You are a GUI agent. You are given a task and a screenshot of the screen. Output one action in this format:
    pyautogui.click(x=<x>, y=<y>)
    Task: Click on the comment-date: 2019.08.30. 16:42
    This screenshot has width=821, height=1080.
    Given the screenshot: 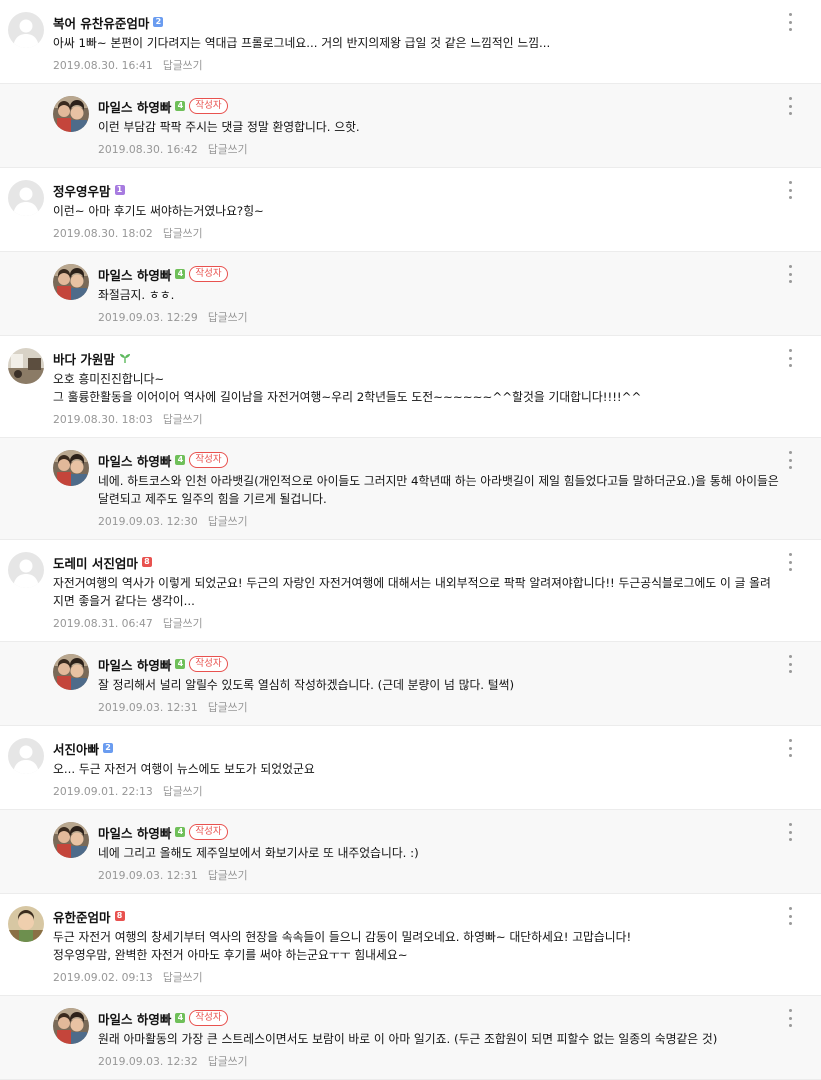 What is the action you would take?
    pyautogui.click(x=148, y=149)
    